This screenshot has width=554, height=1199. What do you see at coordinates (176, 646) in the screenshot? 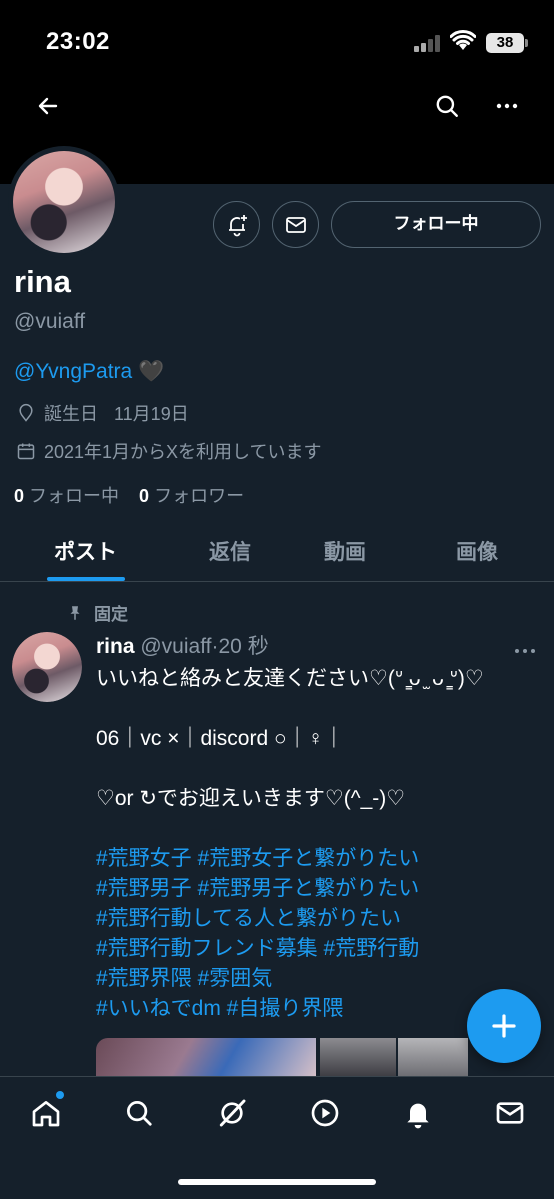
I see `post-author-handle: @vuiaff` at bounding box center [176, 646].